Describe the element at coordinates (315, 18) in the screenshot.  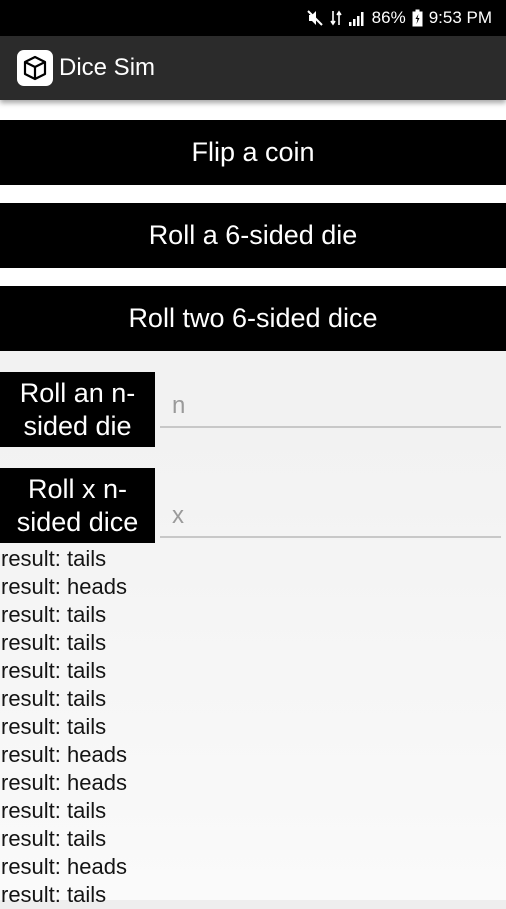
I see `mute-icon` at that location.